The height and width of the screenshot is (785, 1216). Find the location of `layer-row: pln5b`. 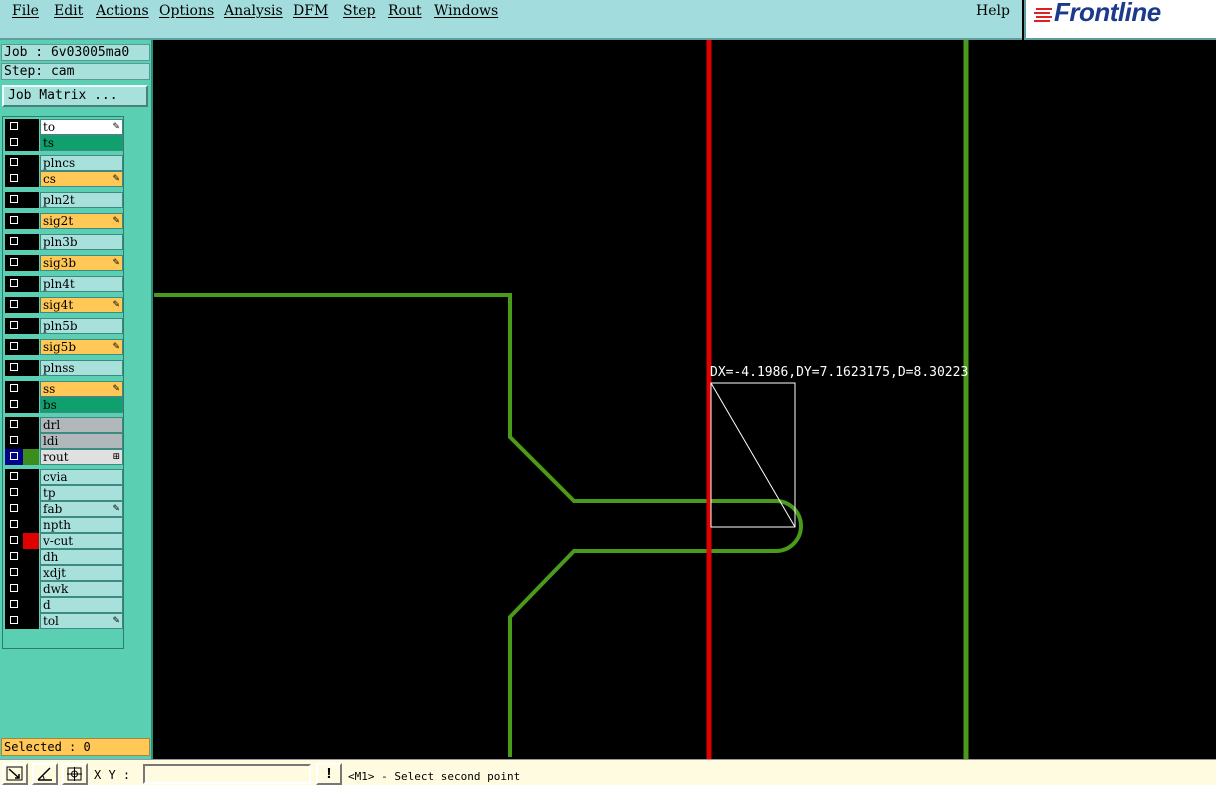

layer-row: pln5b is located at coordinates (64, 326).